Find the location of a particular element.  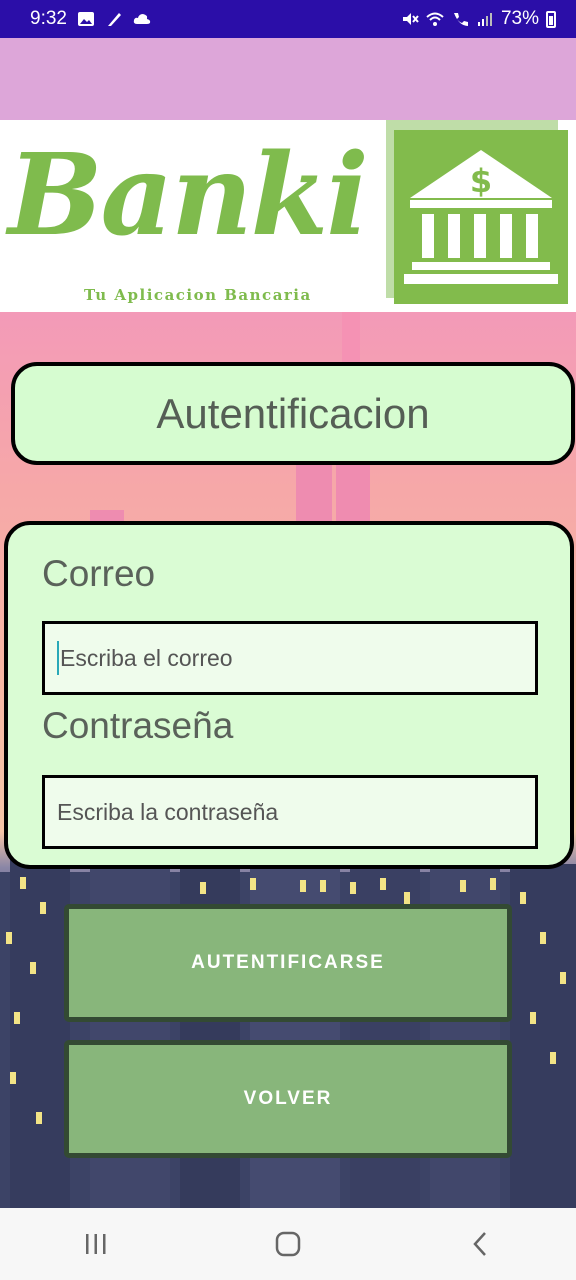

recent-apps-icon is located at coordinates (96, 1244).